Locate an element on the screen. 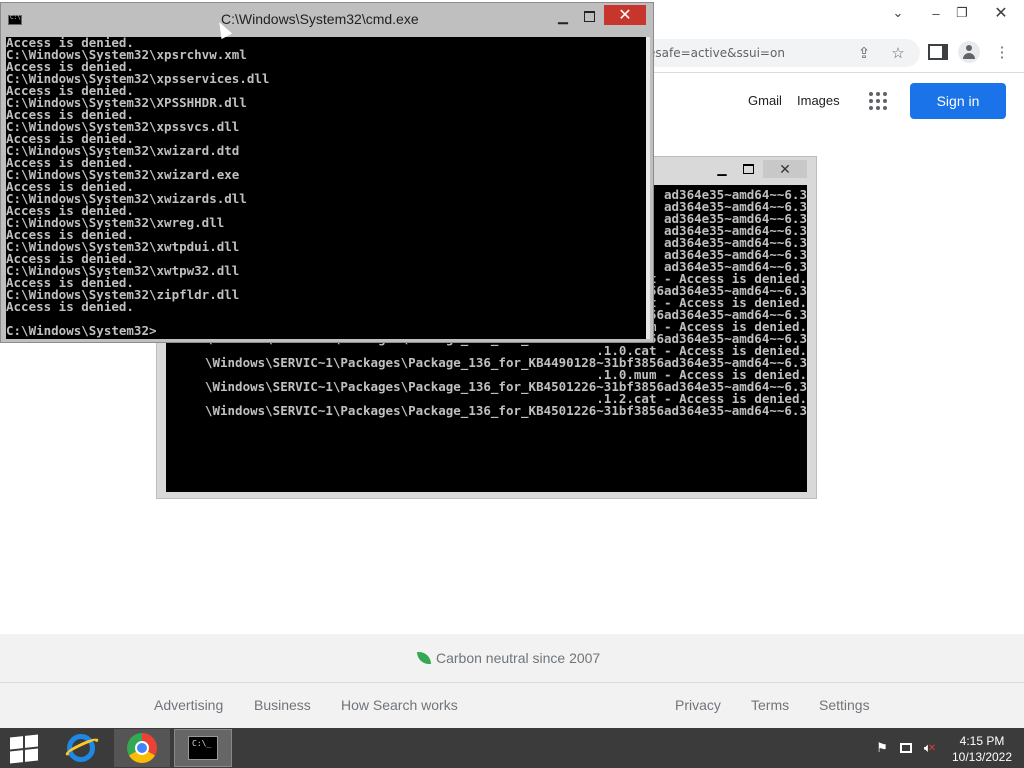 This screenshot has width=1024, height=768. console-line: Access is denied. is located at coordinates (70, 306).